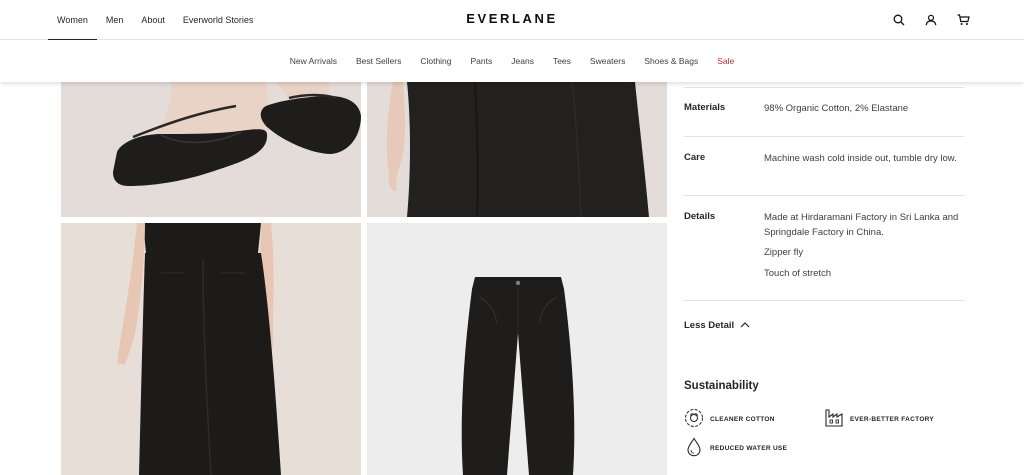 The height and width of the screenshot is (475, 1024). Describe the element at coordinates (931, 20) in the screenshot. I see `account-icon` at that location.